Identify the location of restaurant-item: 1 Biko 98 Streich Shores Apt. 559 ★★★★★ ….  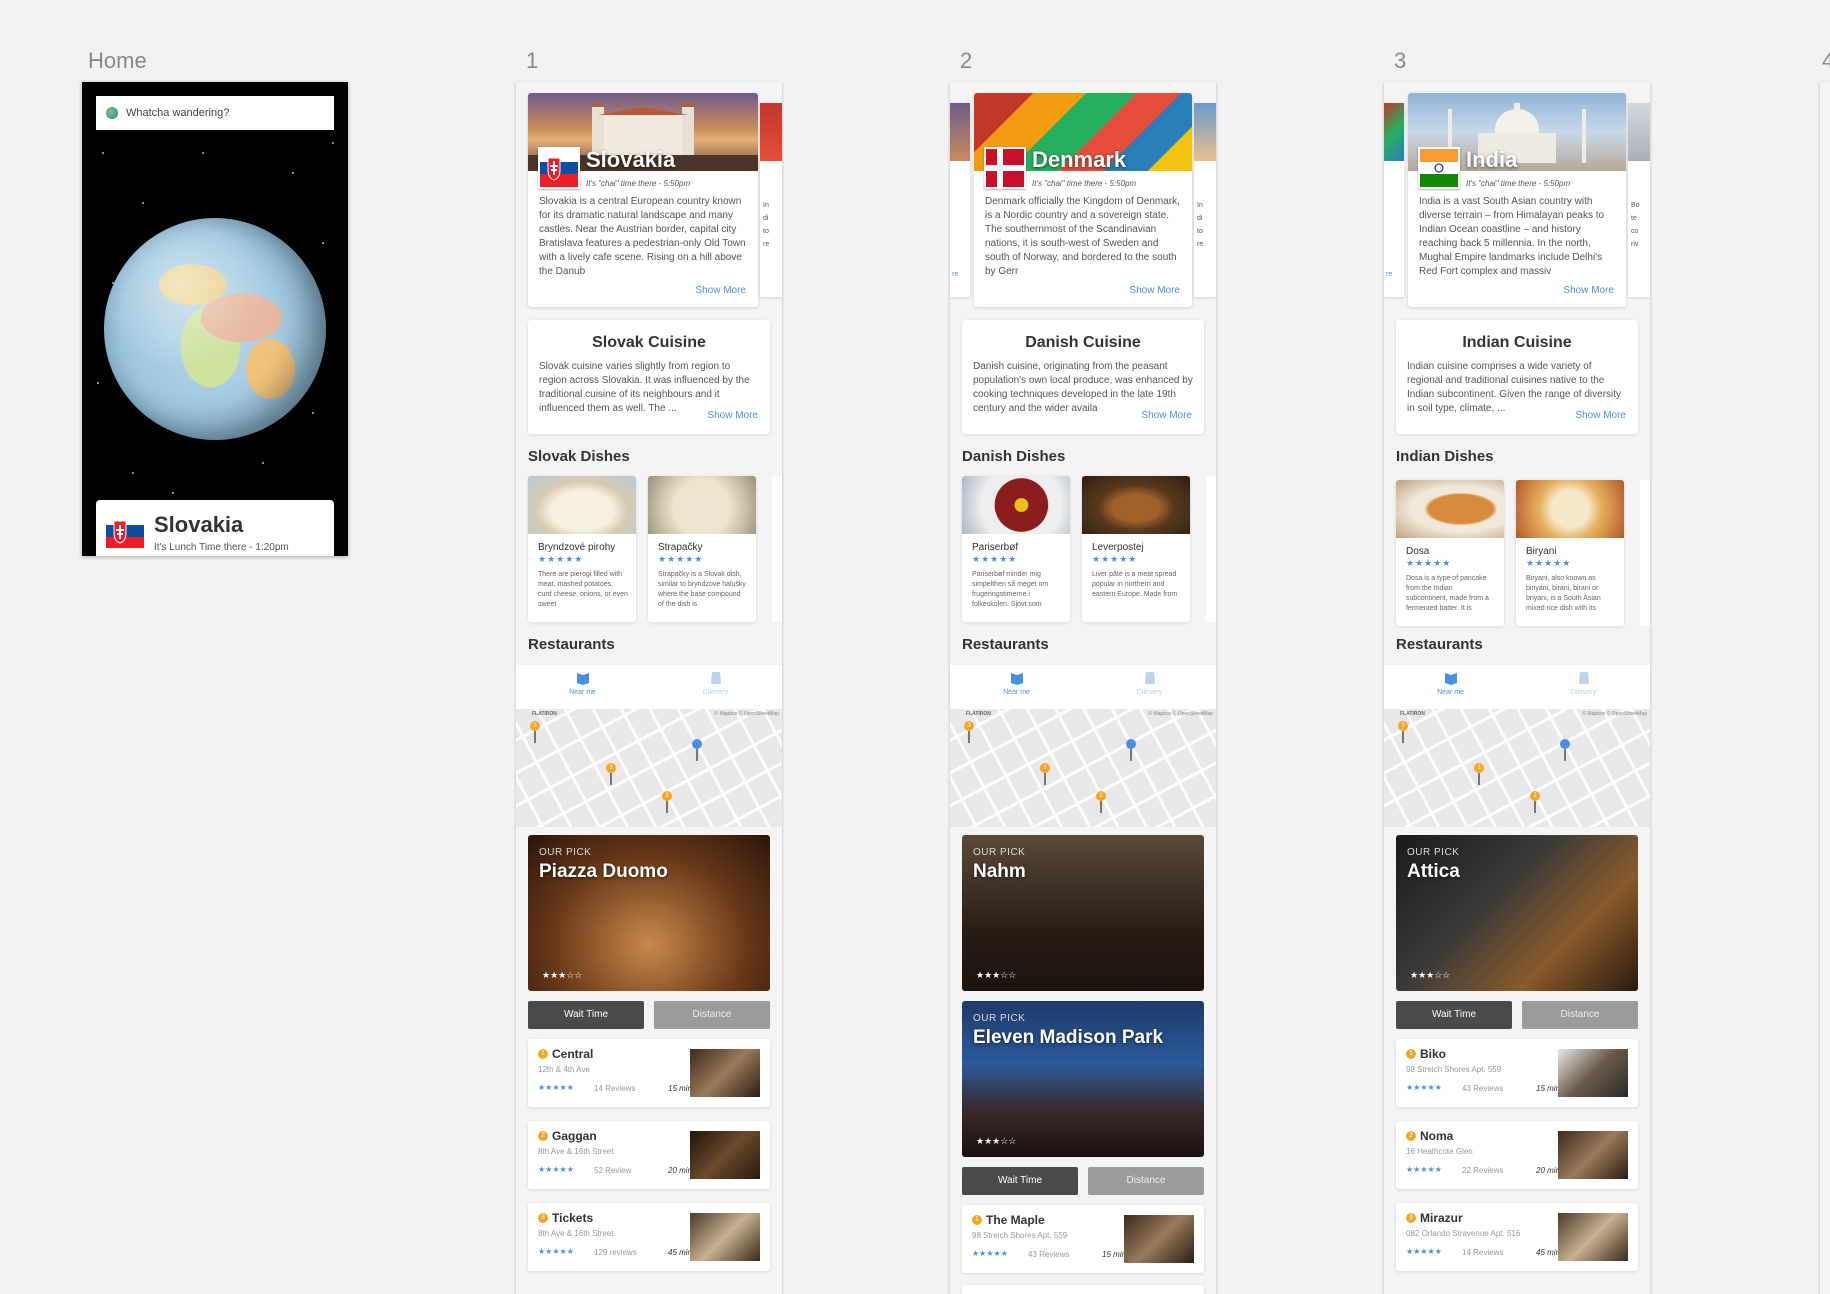
(1517, 1073).